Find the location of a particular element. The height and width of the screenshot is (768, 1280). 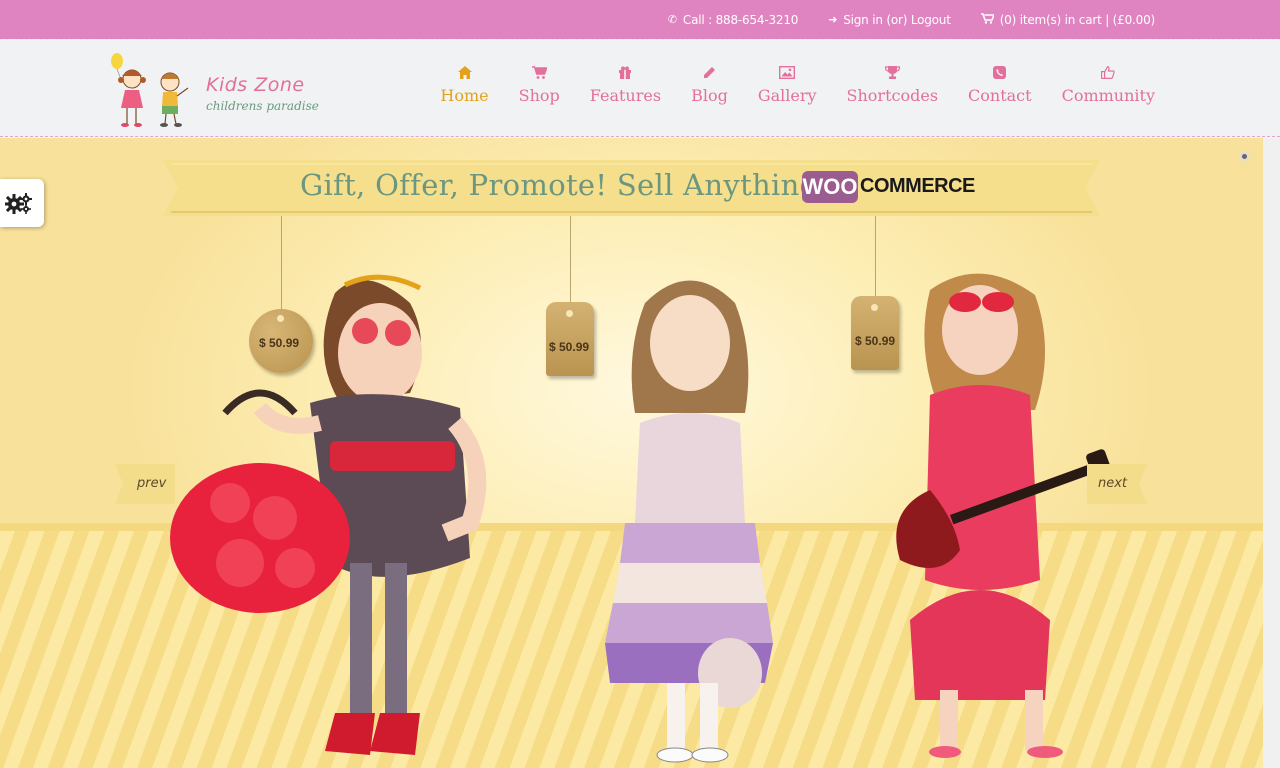

nav-label: Features is located at coordinates (625, 95).